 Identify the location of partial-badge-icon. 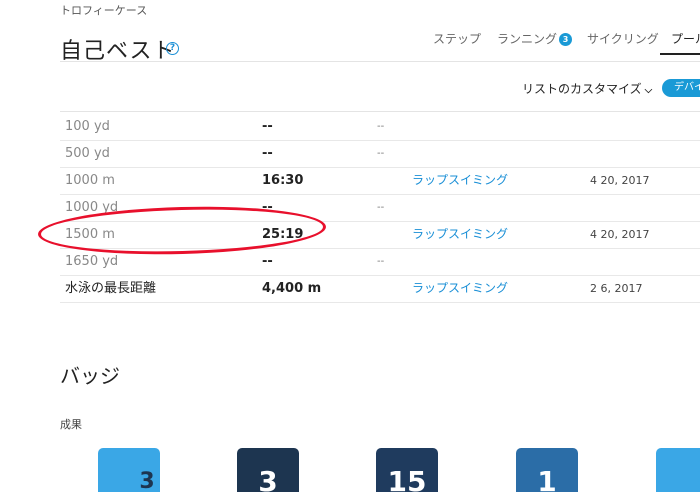
(678, 470).